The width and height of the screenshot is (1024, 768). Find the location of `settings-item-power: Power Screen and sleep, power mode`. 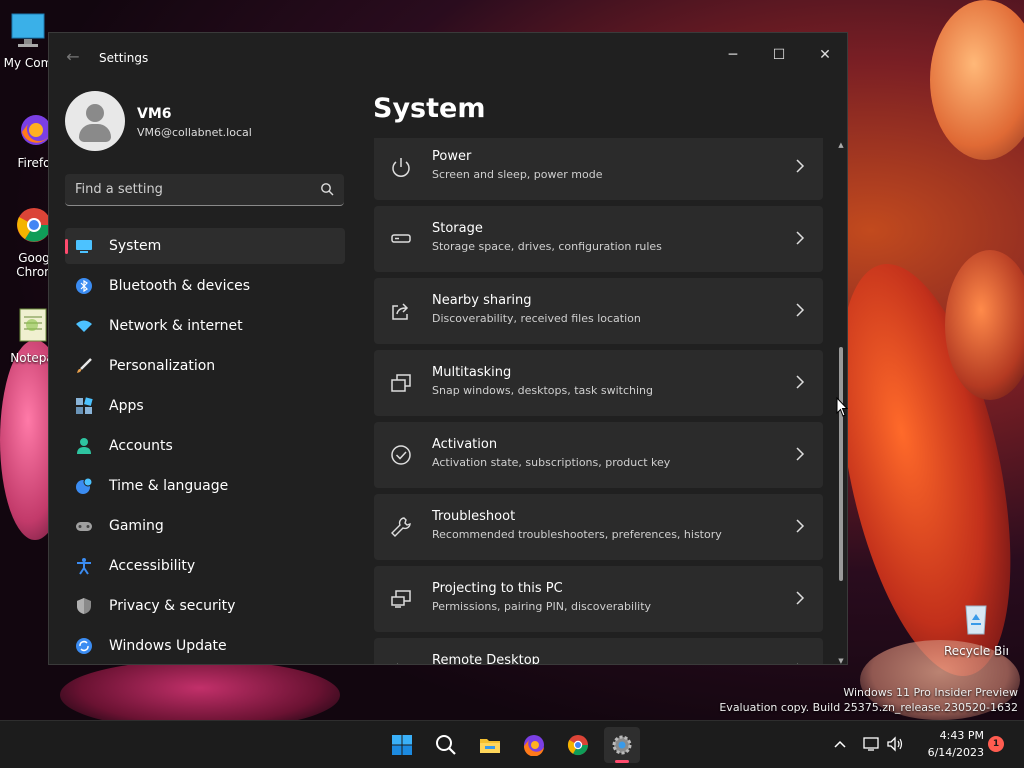

settings-item-power: Power Screen and sleep, power mode is located at coordinates (598, 169).